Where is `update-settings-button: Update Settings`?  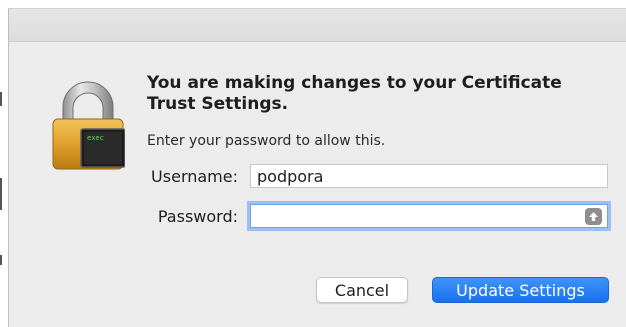 update-settings-button: Update Settings is located at coordinates (520, 290).